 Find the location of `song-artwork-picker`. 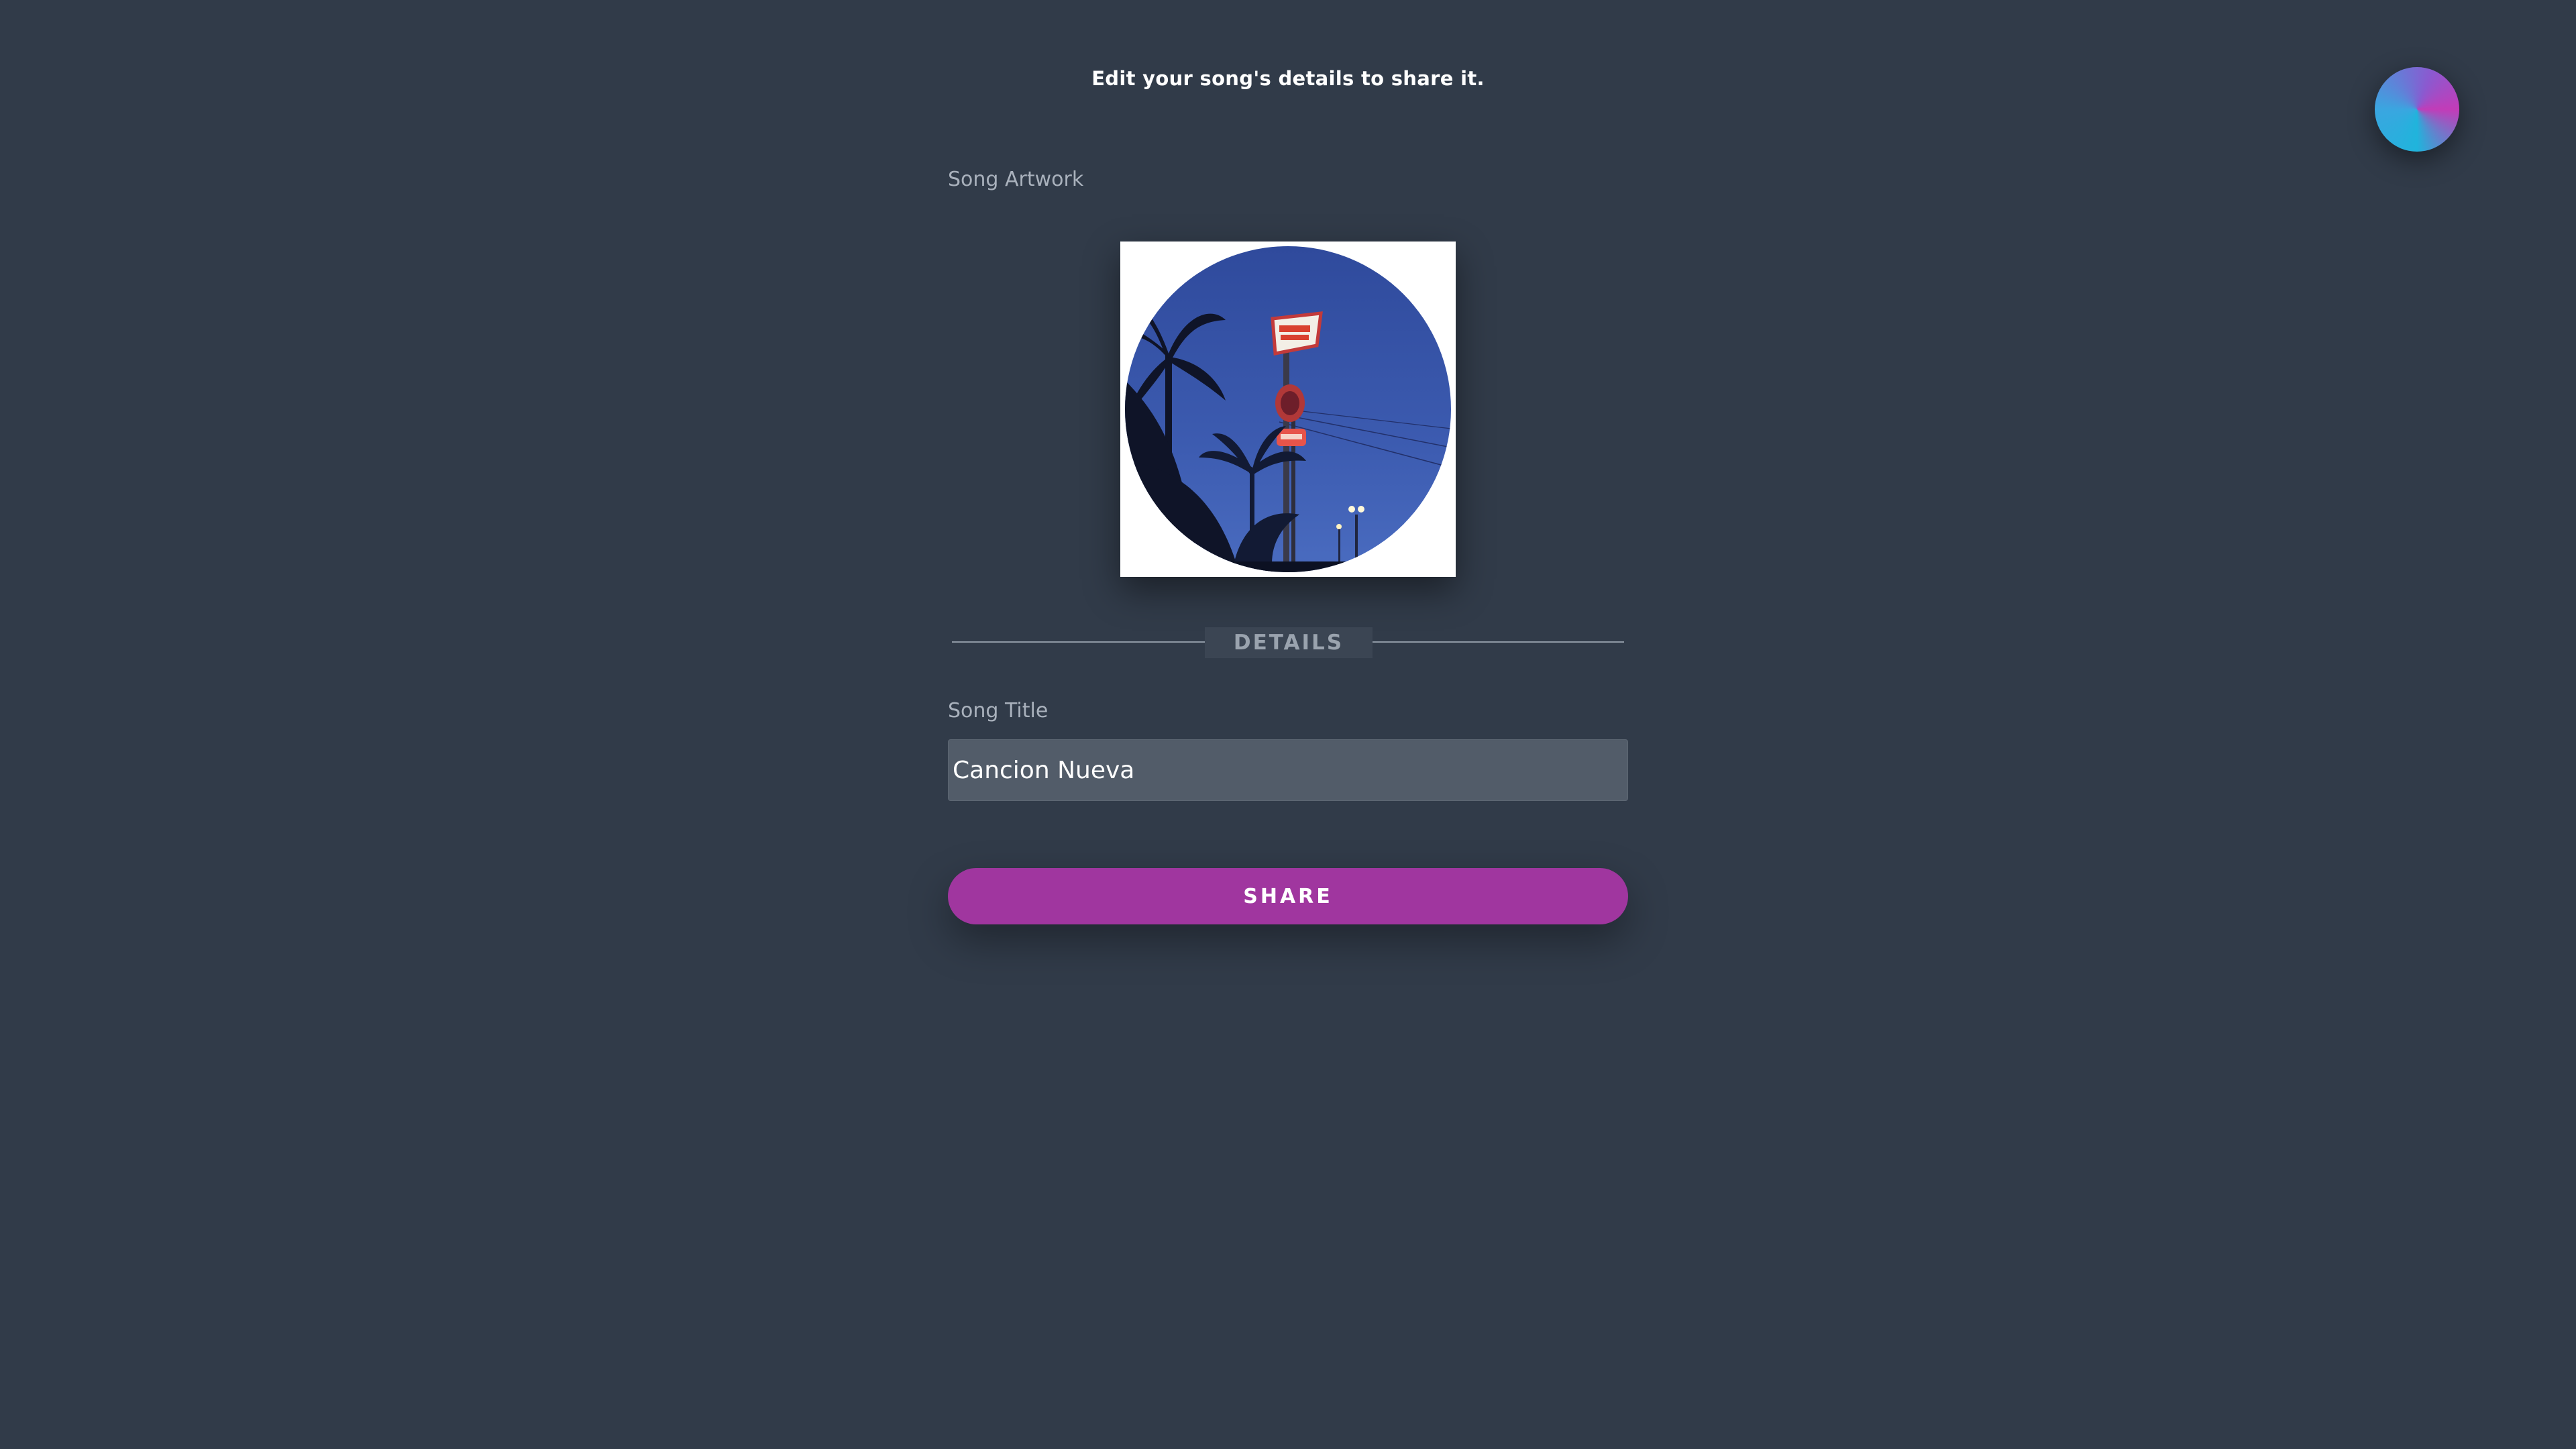

song-artwork-picker is located at coordinates (1288, 409).